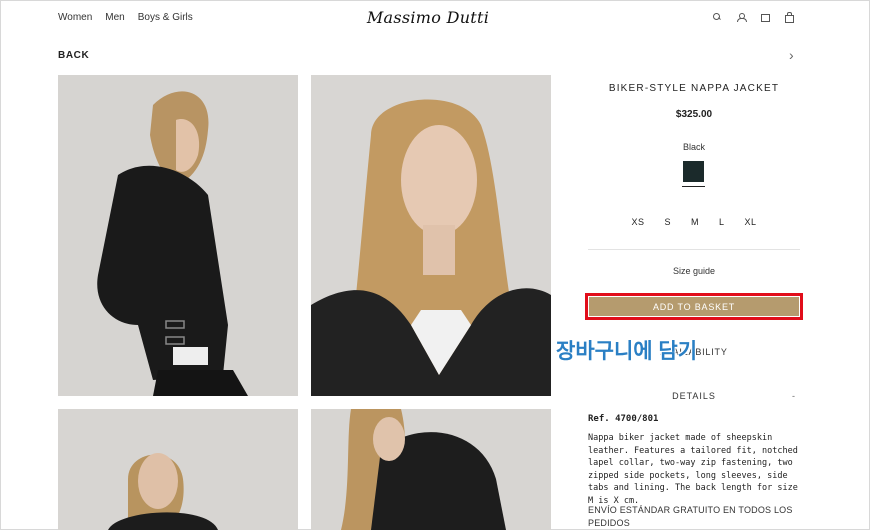 This screenshot has width=870, height=530. What do you see at coordinates (765, 17) in the screenshot?
I see `wishlist-icon` at bounding box center [765, 17].